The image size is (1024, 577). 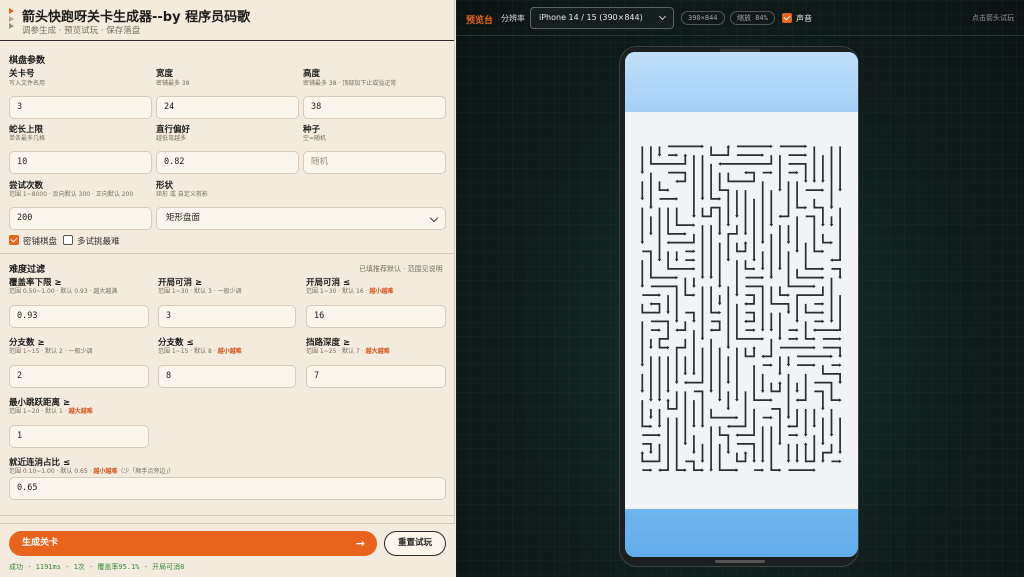 What do you see at coordinates (513, 18) in the screenshot?
I see `resolution-label: 分辨率` at bounding box center [513, 18].